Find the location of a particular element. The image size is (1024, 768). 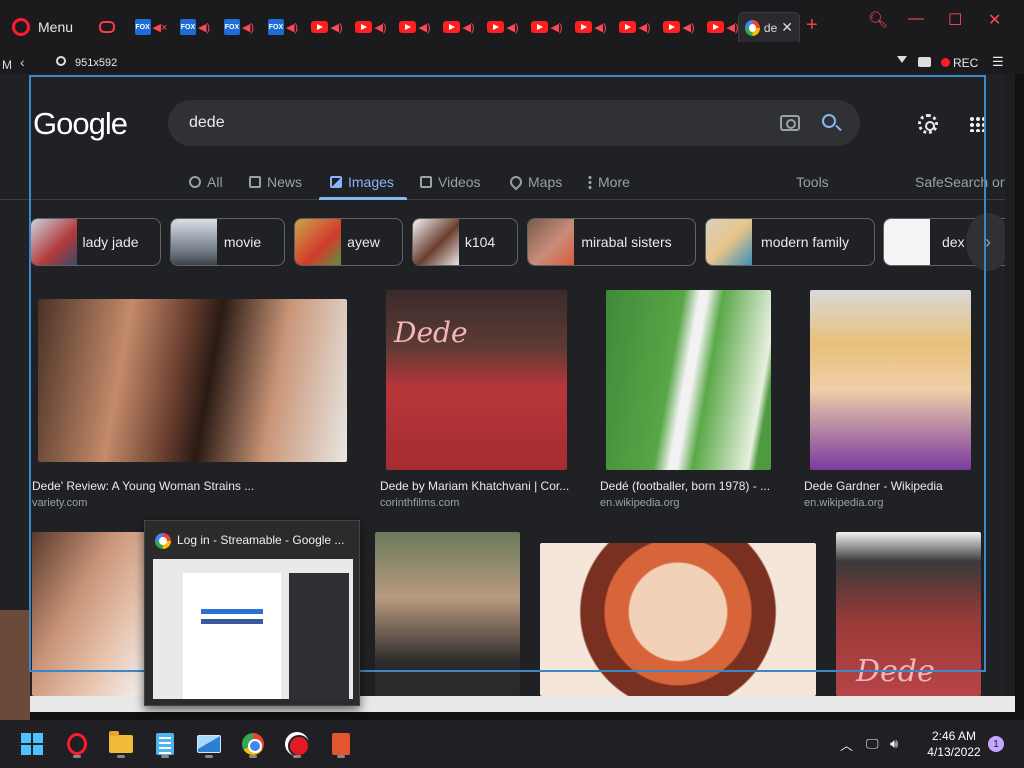

network-icon: 🖵︎ is located at coordinates (872, 744).